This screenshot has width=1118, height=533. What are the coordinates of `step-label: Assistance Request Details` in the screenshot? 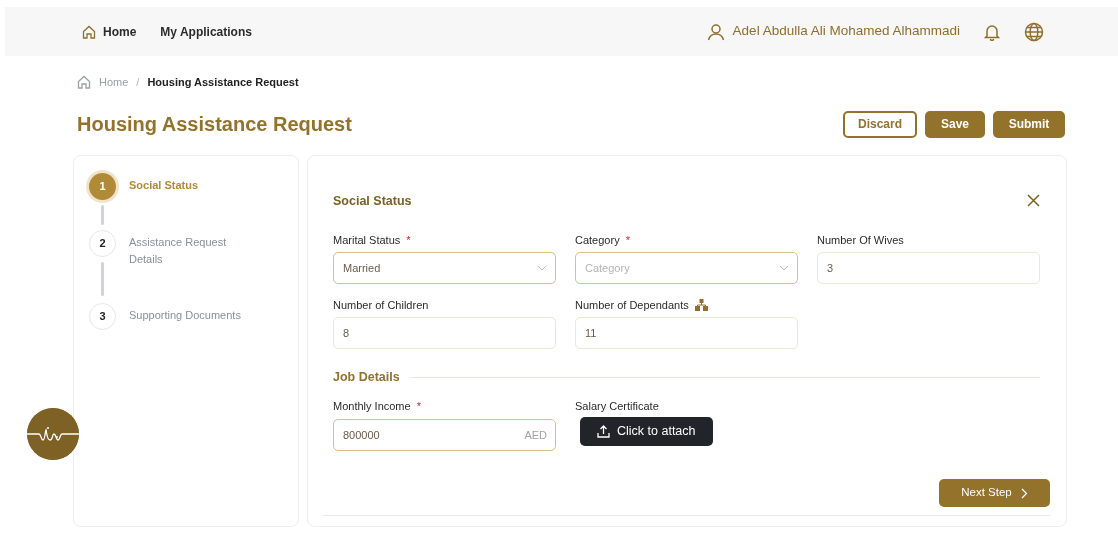 It's located at (189, 248).